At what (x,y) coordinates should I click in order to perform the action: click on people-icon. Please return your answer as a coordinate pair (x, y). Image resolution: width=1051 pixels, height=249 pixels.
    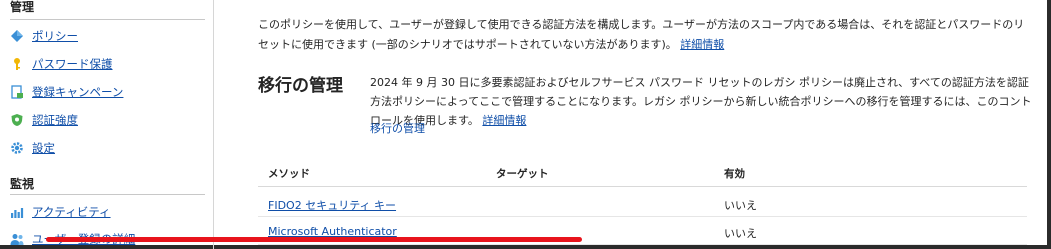
    Looking at the image, I should click on (17, 239).